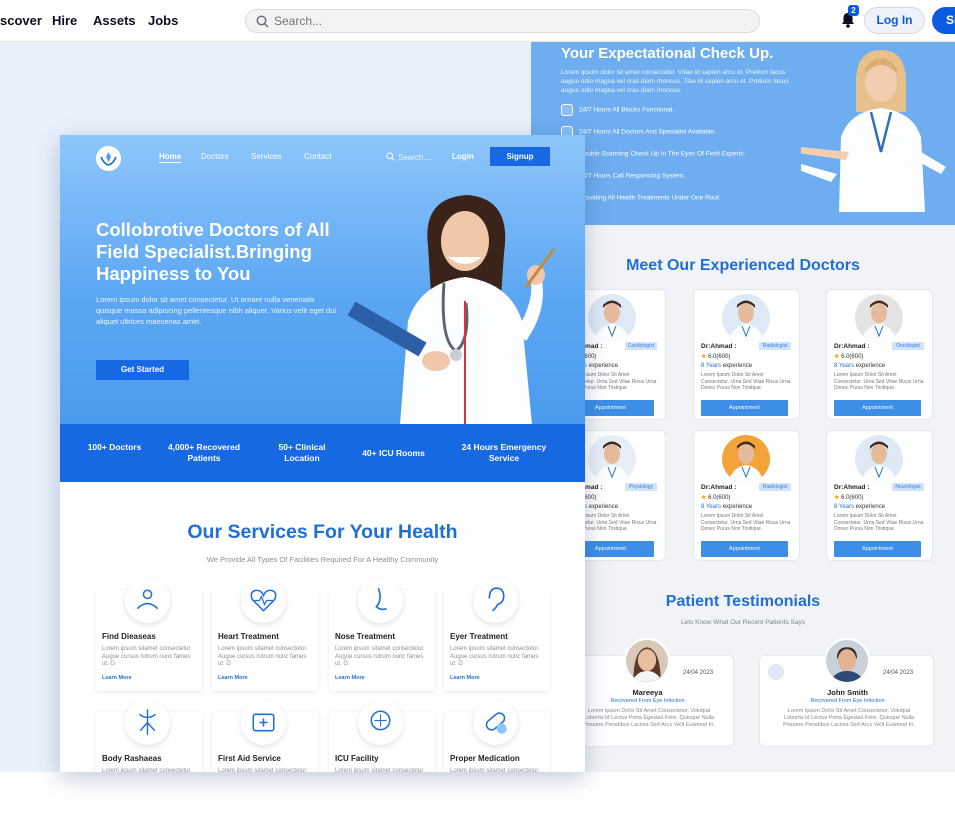 The height and width of the screenshot is (815, 955). I want to click on service-title: Nose Treatment, so click(365, 636).